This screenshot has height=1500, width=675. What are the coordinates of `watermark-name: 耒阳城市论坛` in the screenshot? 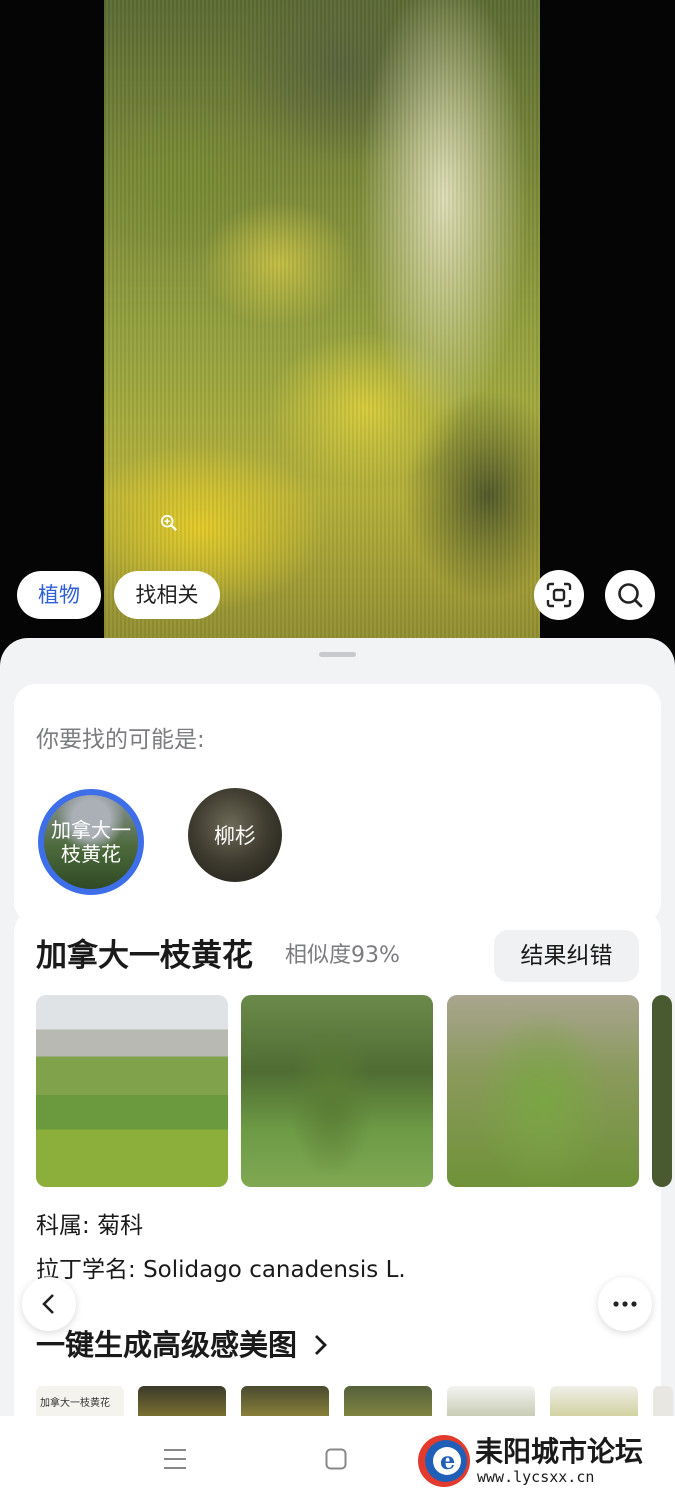 It's located at (559, 1451).